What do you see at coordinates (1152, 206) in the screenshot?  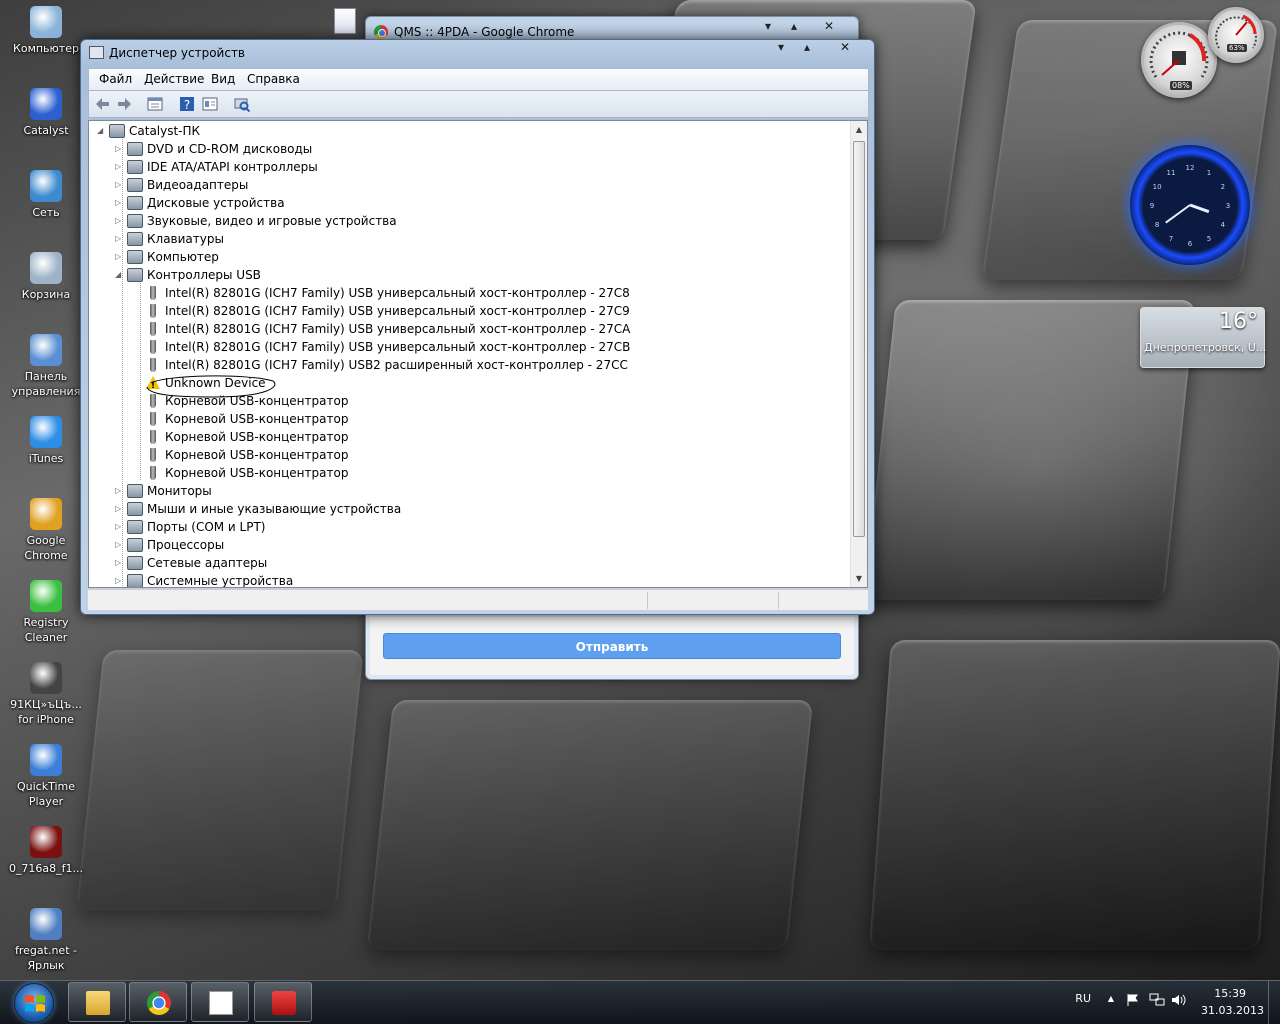 I see `clock-number: 9` at bounding box center [1152, 206].